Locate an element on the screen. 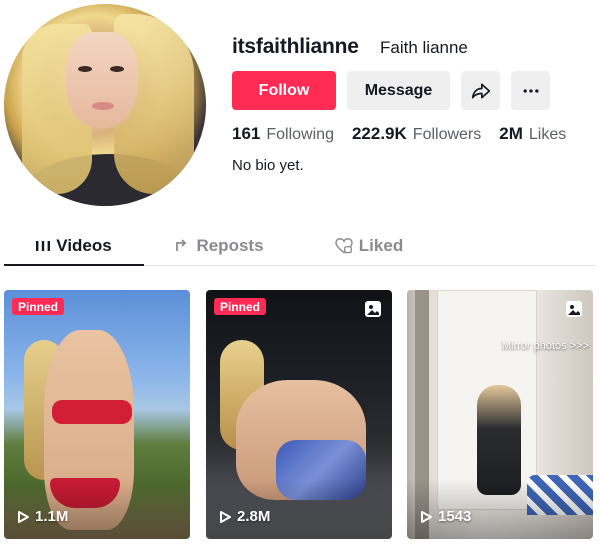 The width and height of the screenshot is (600, 544). view-count-value: 1543 is located at coordinates (455, 516).